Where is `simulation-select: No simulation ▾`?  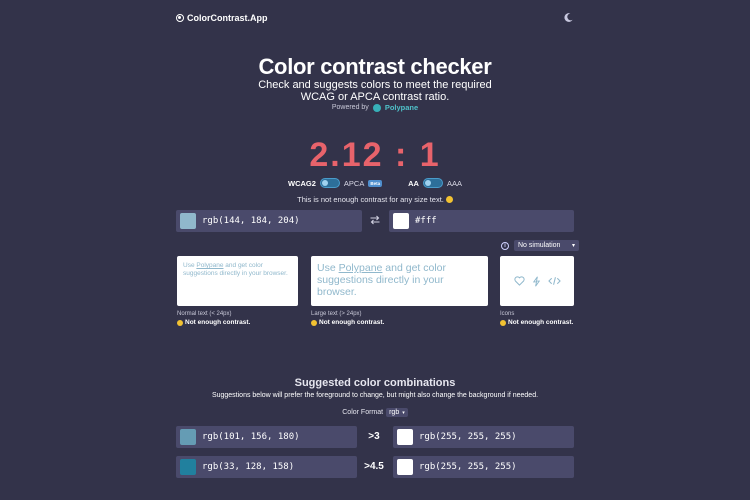 simulation-select: No simulation ▾ is located at coordinates (546, 245).